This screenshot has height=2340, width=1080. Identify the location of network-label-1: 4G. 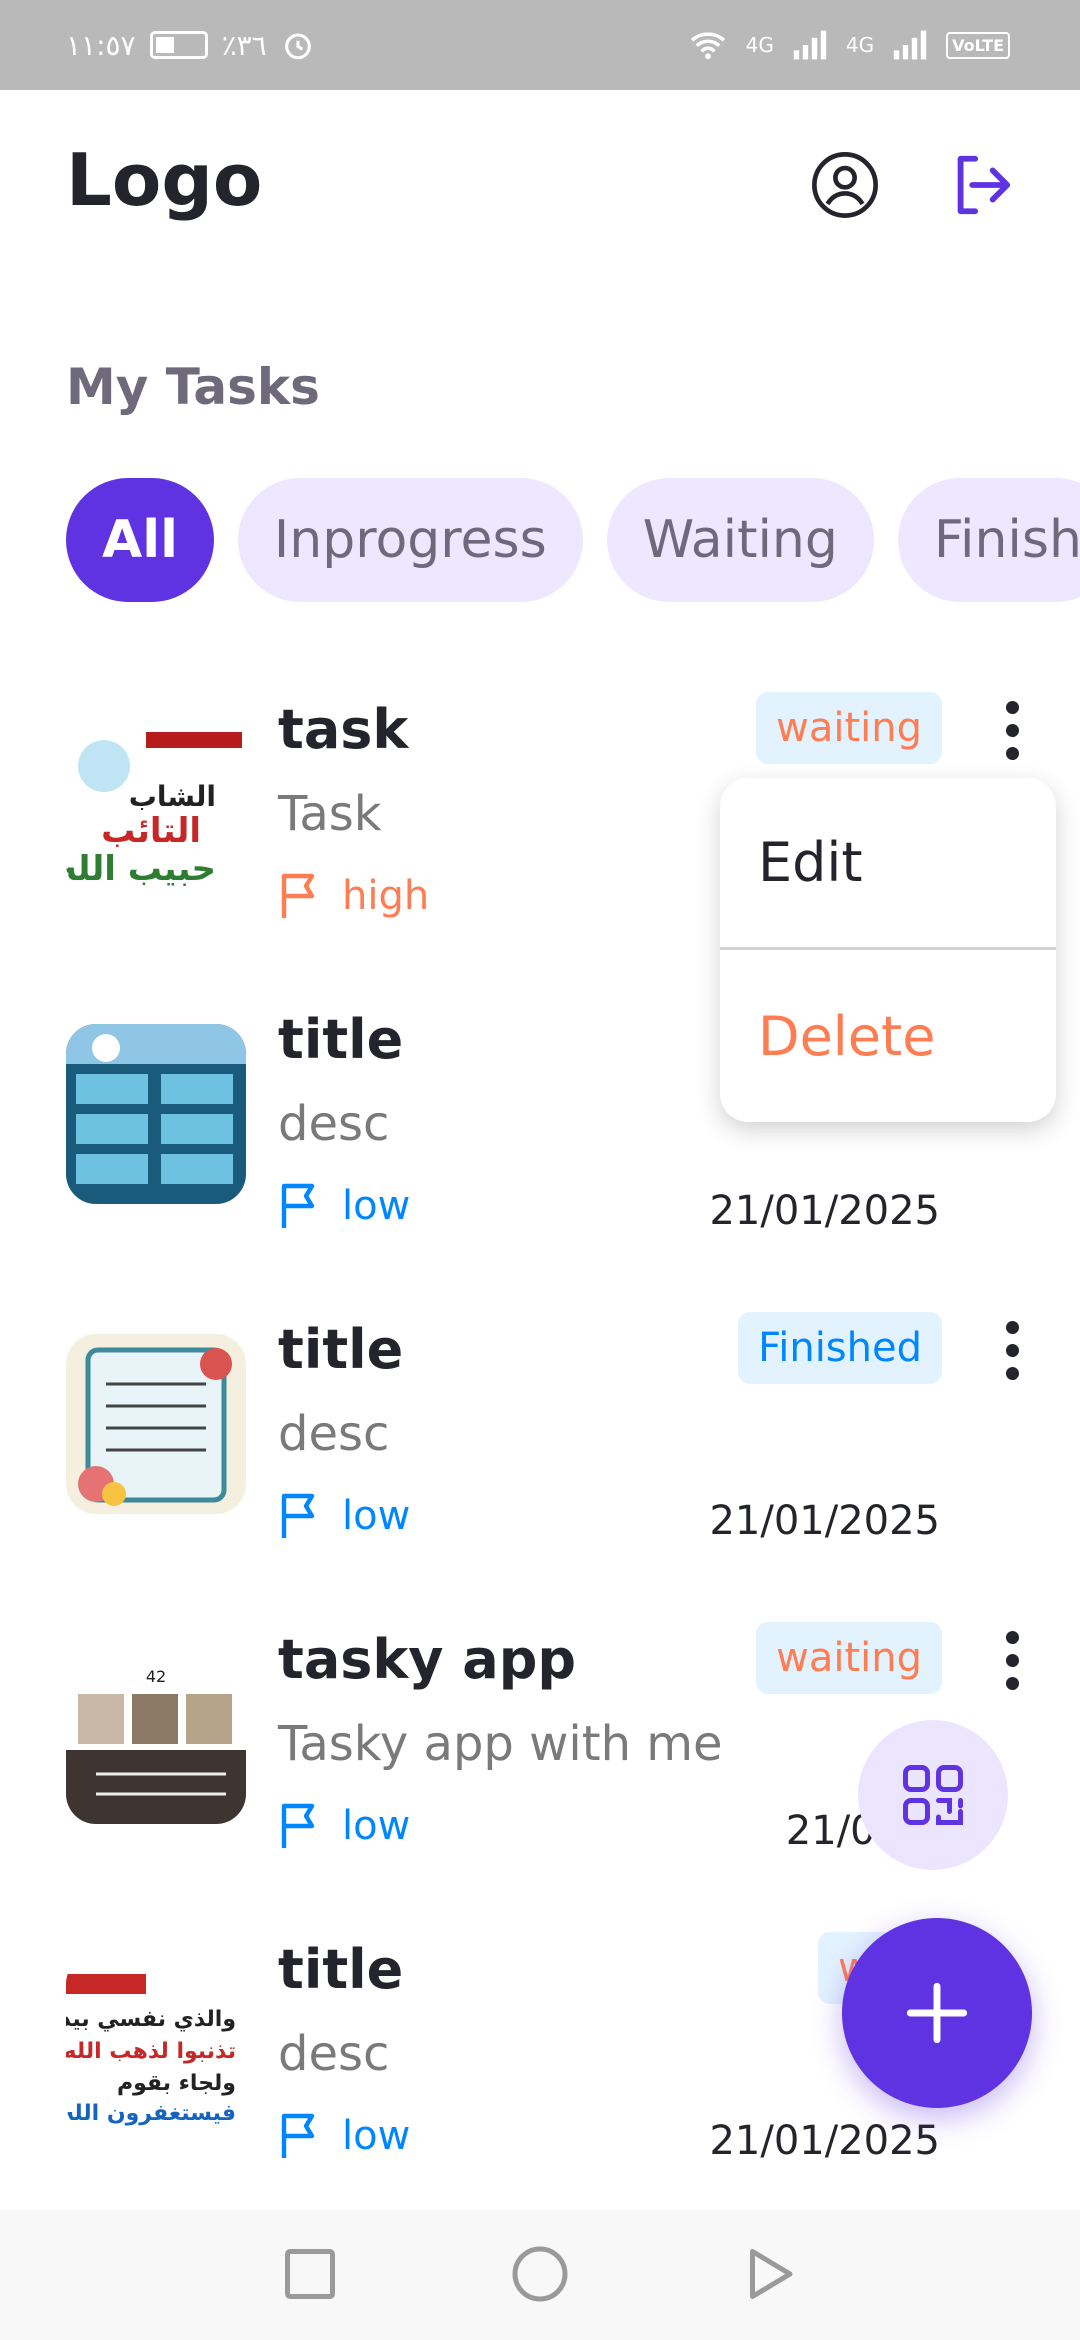
(759, 45).